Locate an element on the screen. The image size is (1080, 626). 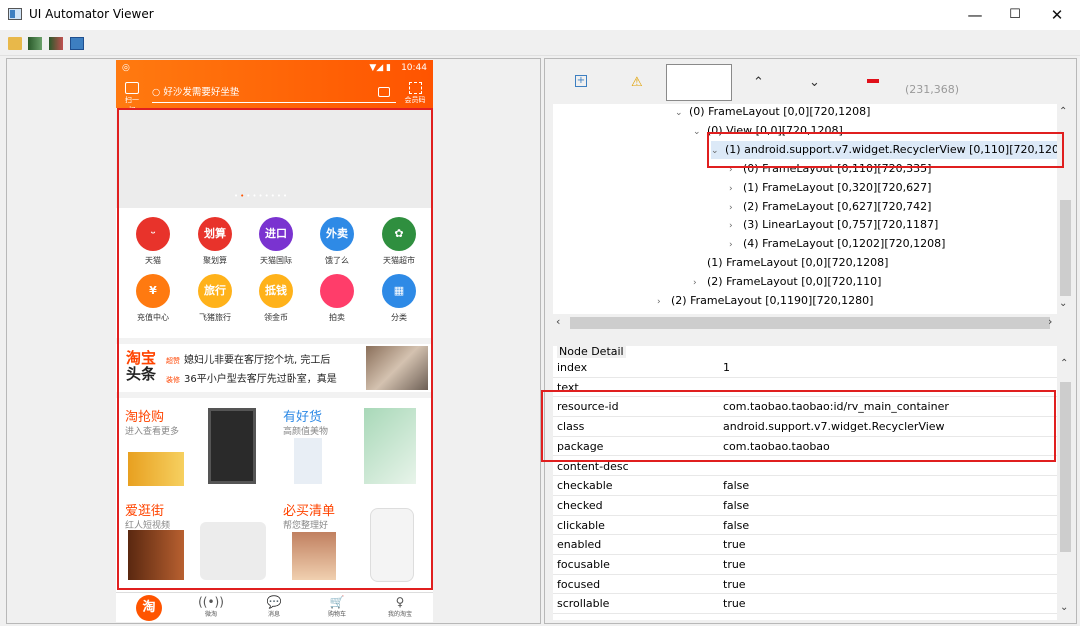
signal-icon: ▼◢ ▮ is located at coordinates (380, 68).